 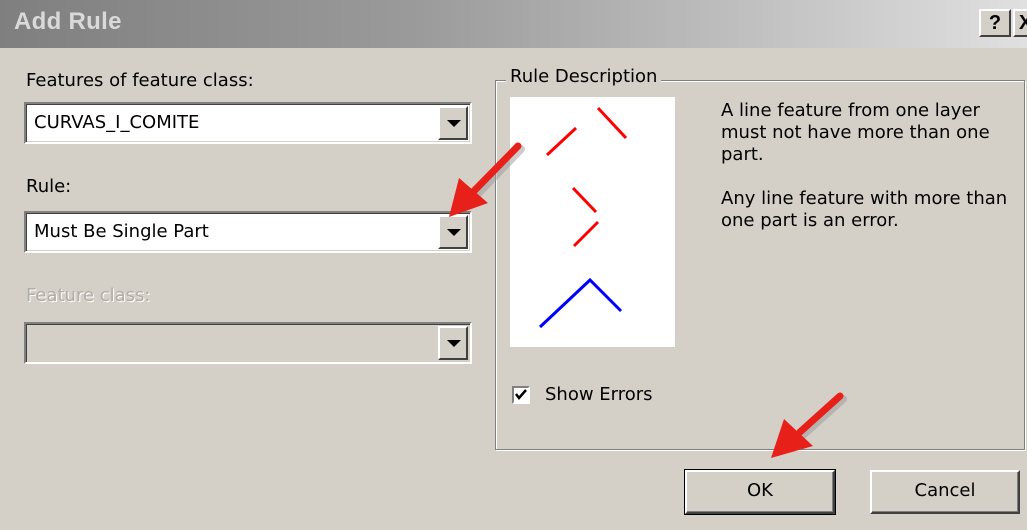 What do you see at coordinates (68, 21) in the screenshot?
I see `window-title: Add Rule` at bounding box center [68, 21].